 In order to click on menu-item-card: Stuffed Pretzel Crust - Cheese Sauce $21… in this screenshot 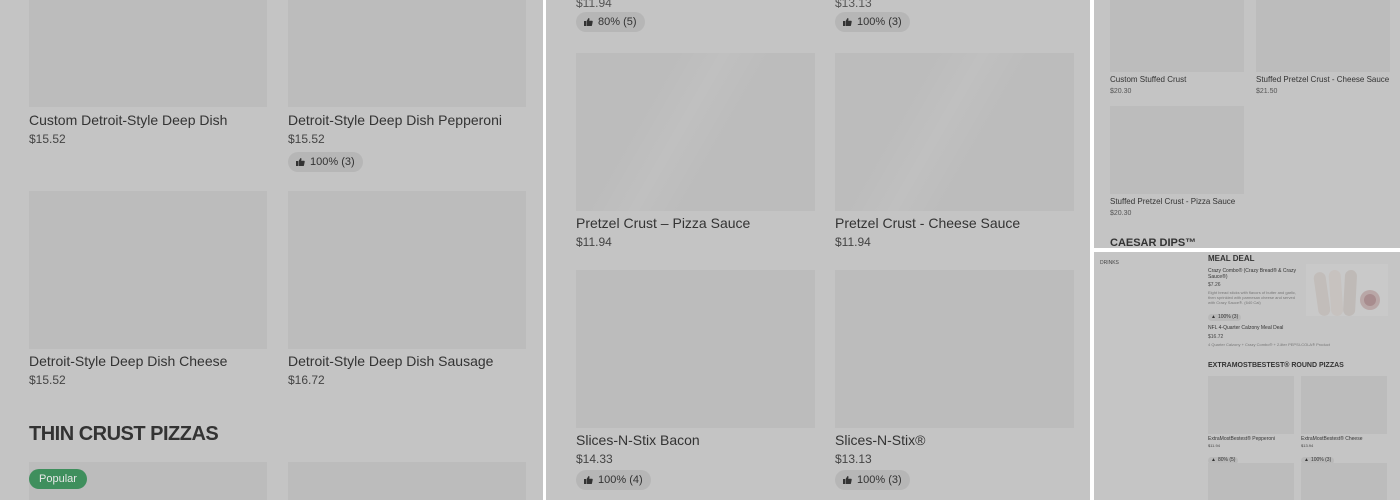, I will do `click(1323, 48)`.